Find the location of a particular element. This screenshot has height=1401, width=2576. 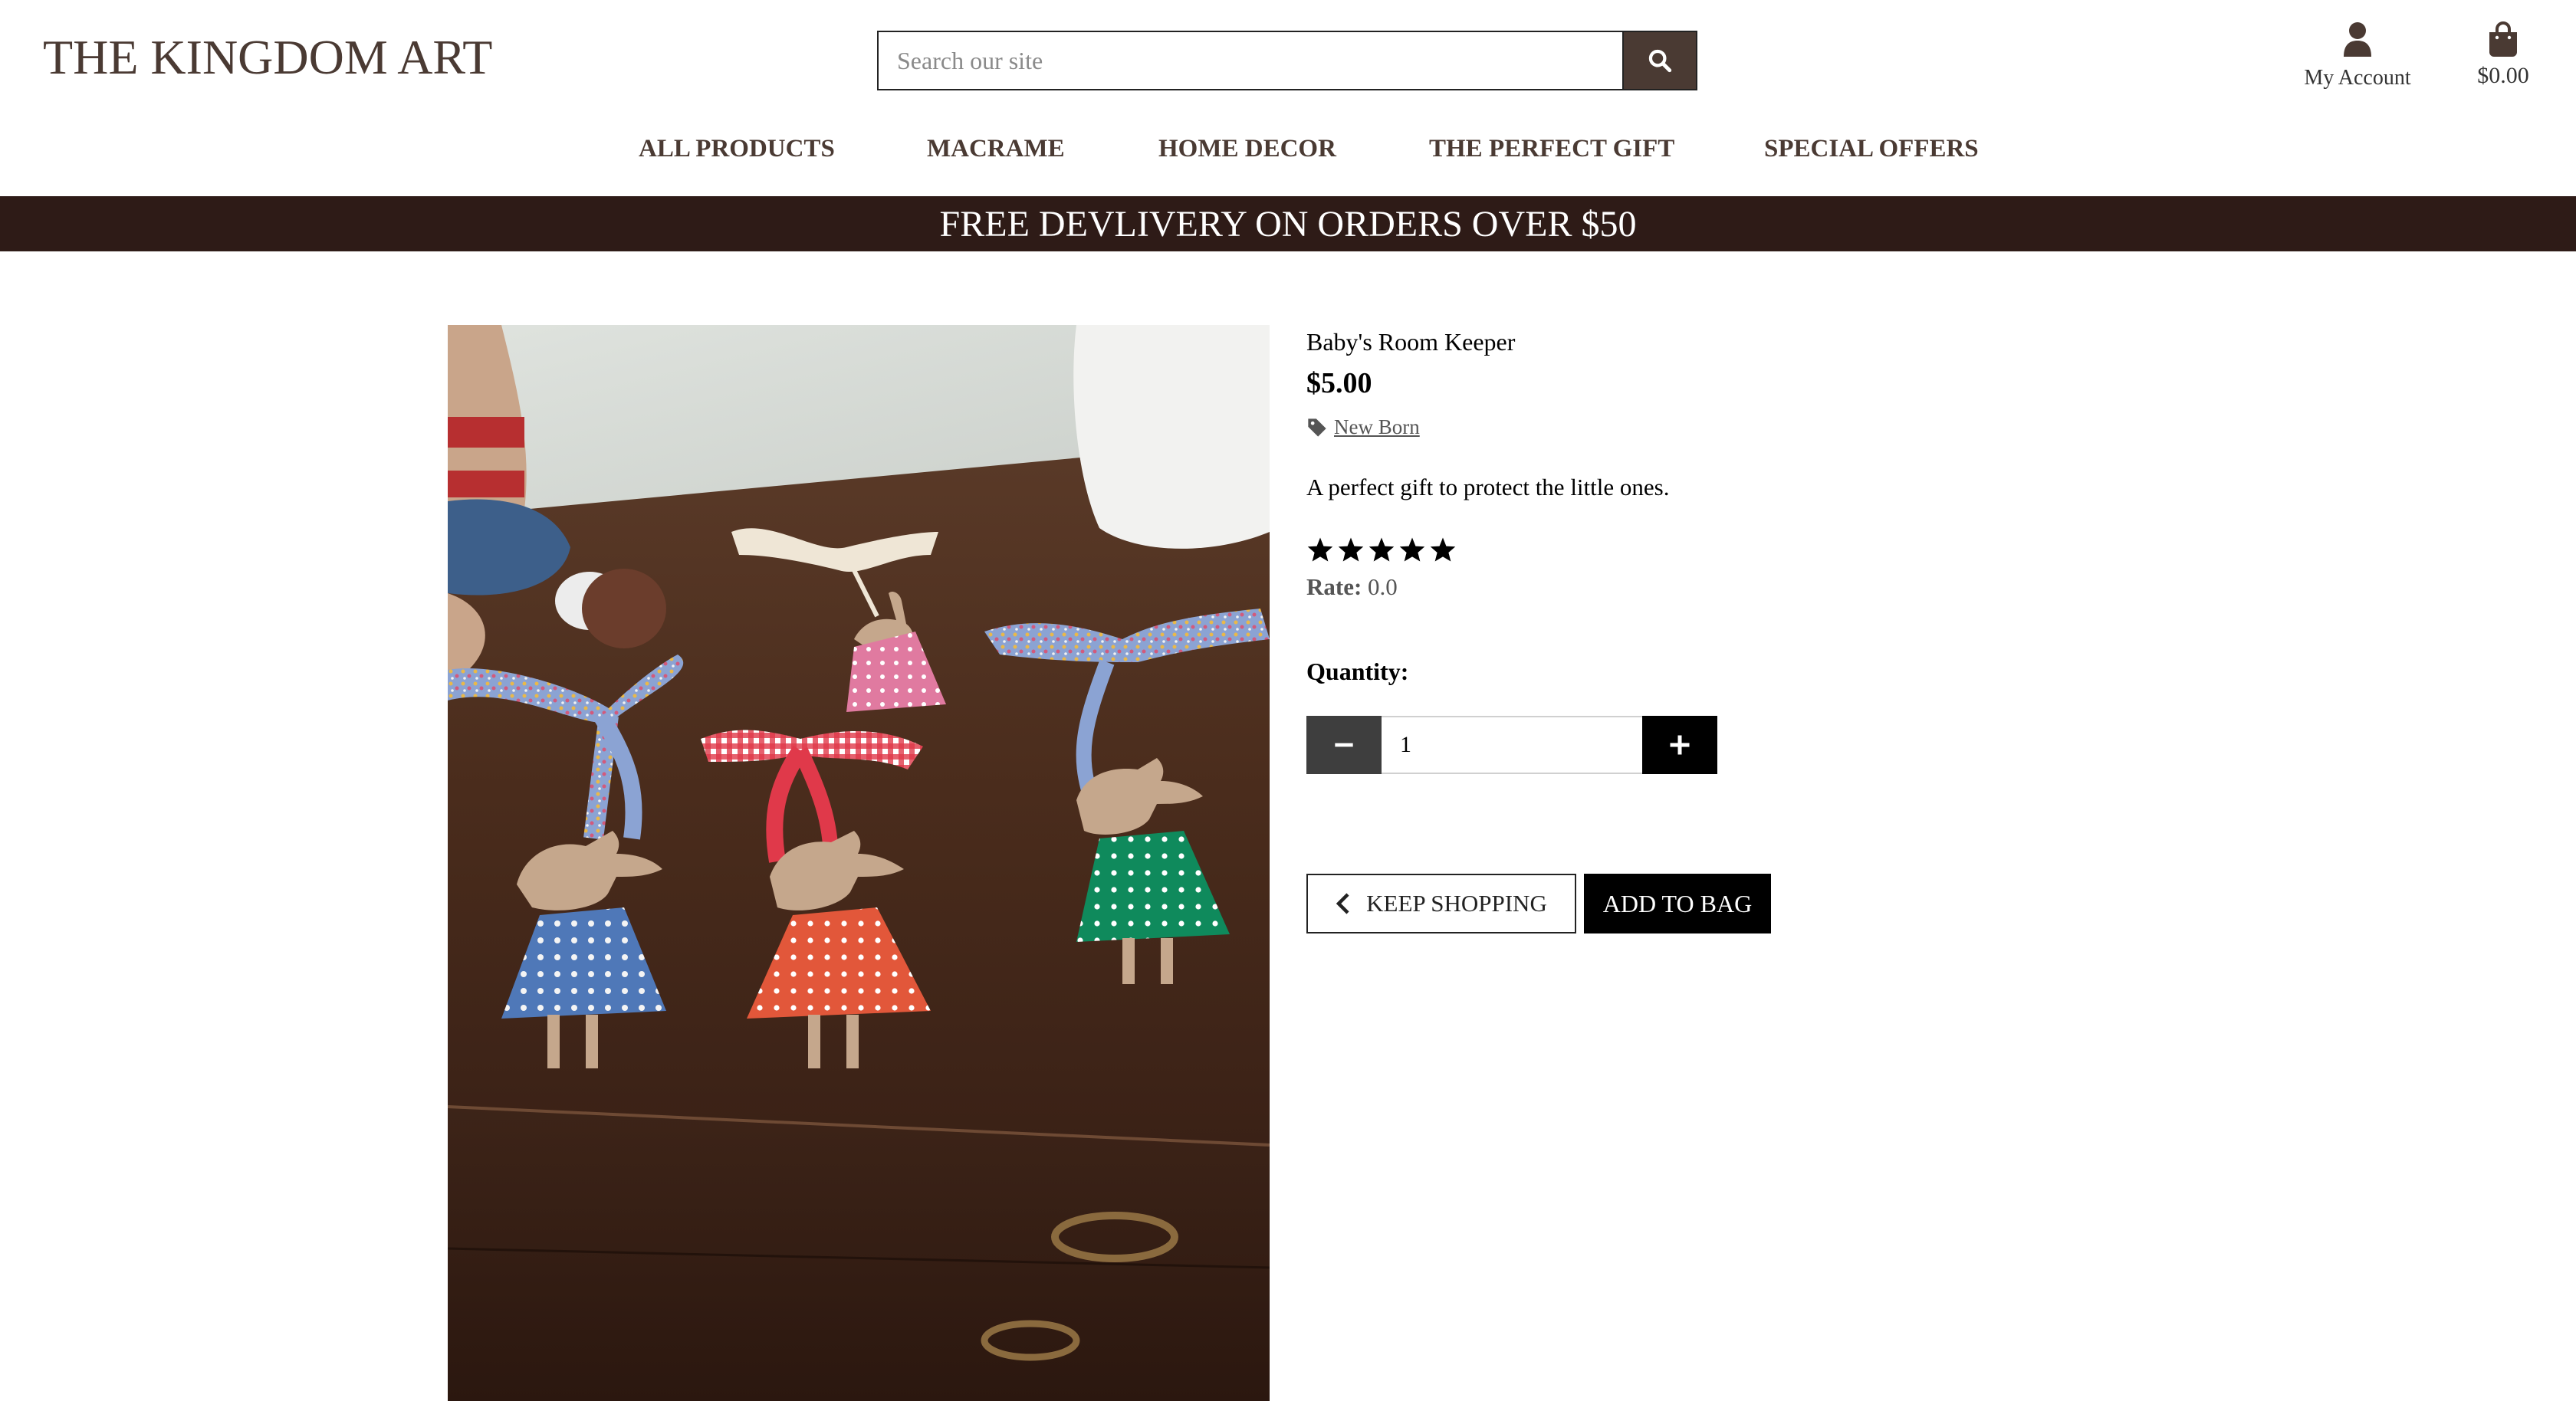

tag-icon is located at coordinates (1317, 427).